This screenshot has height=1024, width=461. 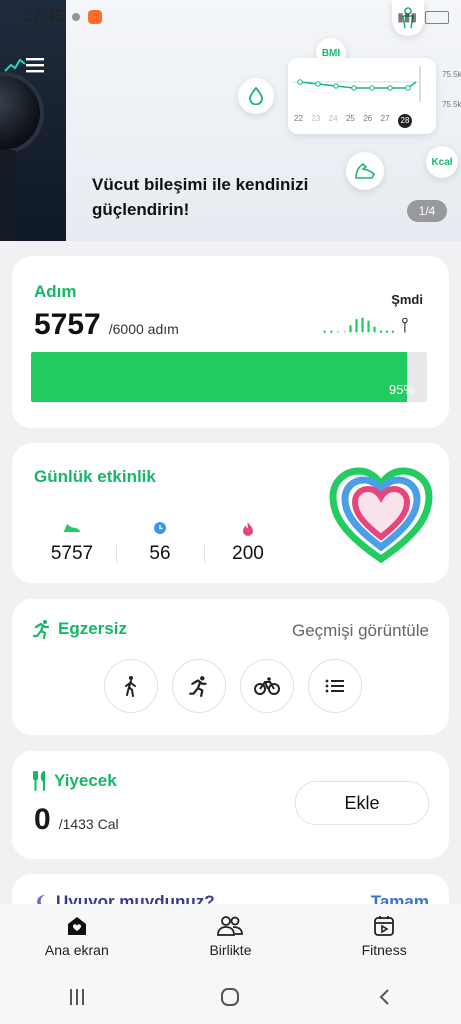 I want to click on nav-fitness-label: Fitness, so click(x=384, y=950).